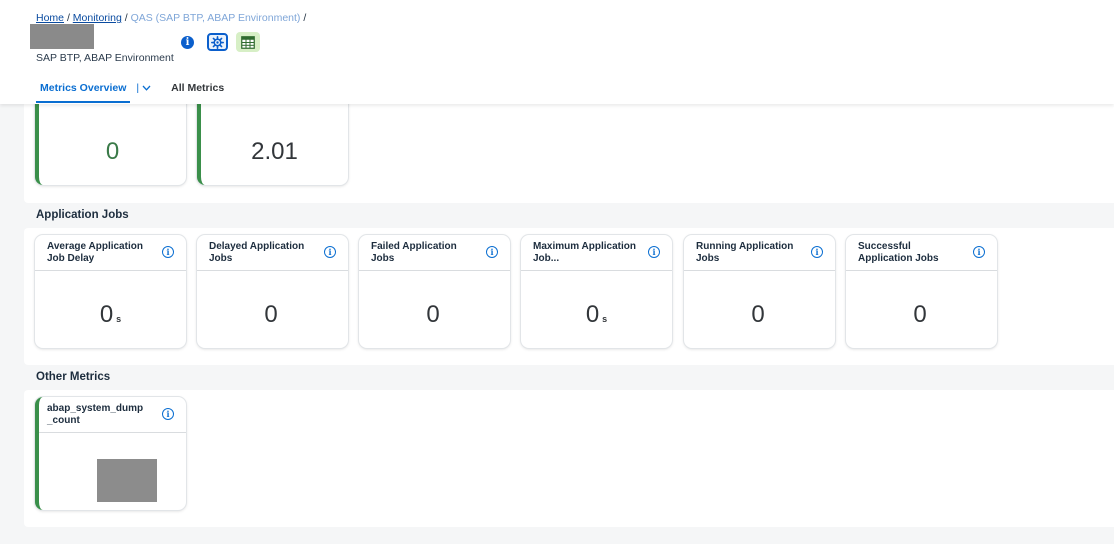  I want to click on metric-tile-delayed-application-jobs: Delayed Application Jobs i 0, so click(272, 291).